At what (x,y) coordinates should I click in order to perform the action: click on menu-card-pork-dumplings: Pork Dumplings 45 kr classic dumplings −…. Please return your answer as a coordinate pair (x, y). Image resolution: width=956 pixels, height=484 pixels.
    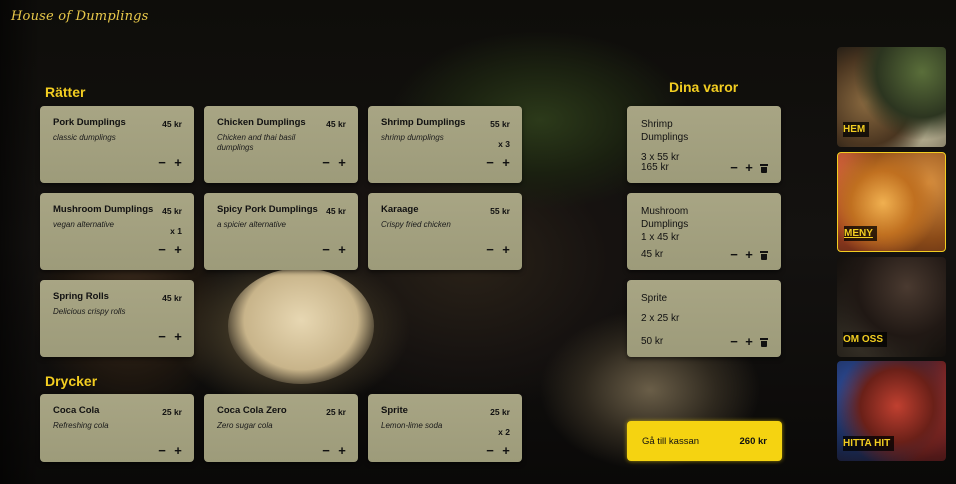
    Looking at the image, I should click on (117, 144).